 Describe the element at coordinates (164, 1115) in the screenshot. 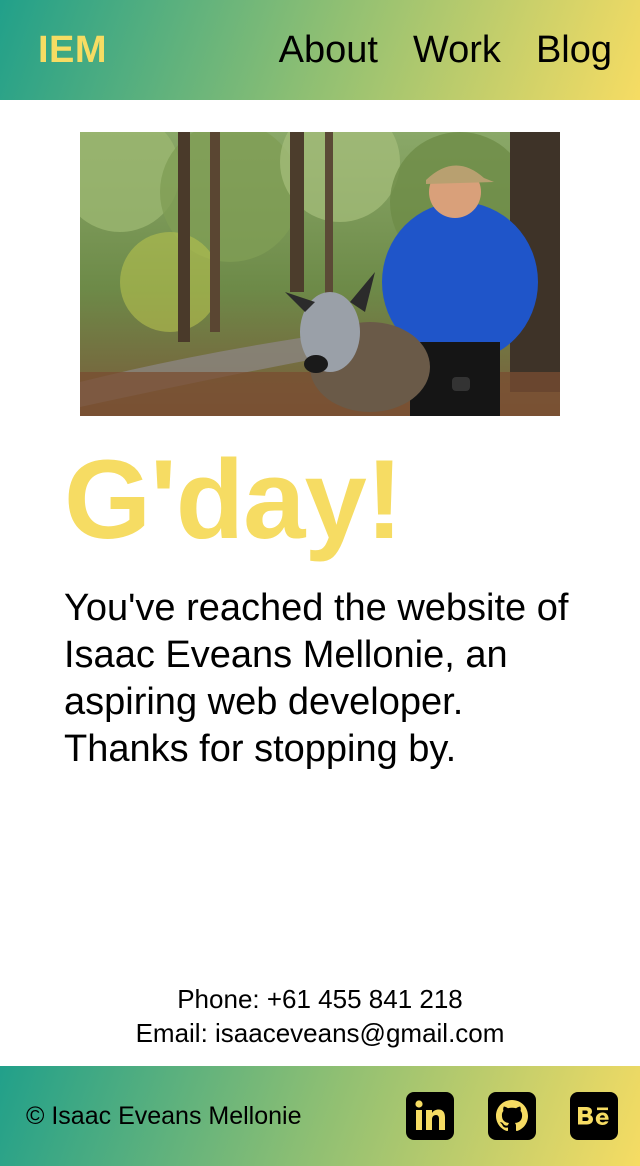

I see `copyright-text: © Isaac Eveans Mellonie` at that location.